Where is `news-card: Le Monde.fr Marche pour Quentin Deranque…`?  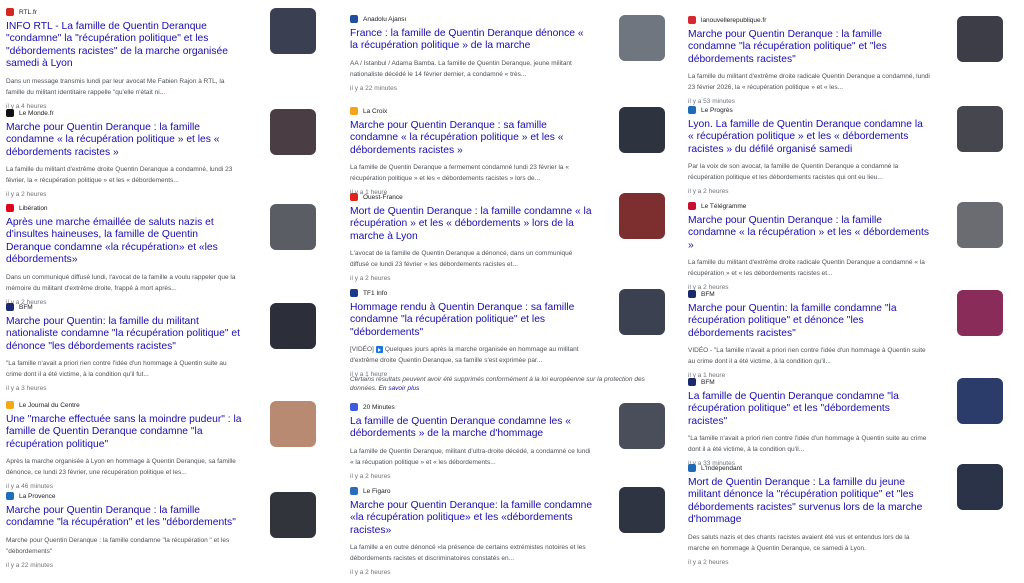
news-card: Le Monde.fr Marche pour Quentin Deranque… is located at coordinates (161, 152).